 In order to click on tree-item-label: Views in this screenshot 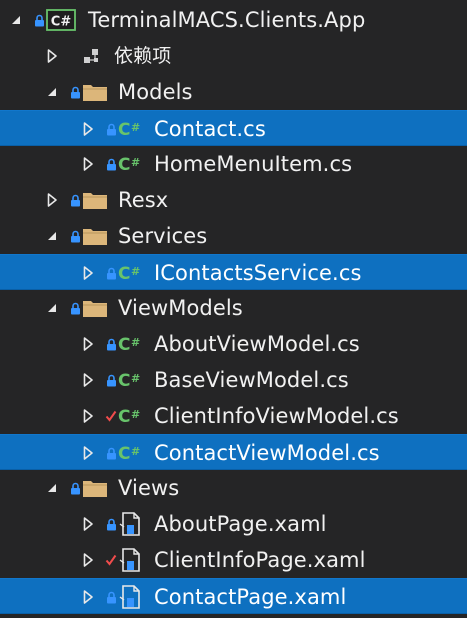, I will do `click(149, 488)`.